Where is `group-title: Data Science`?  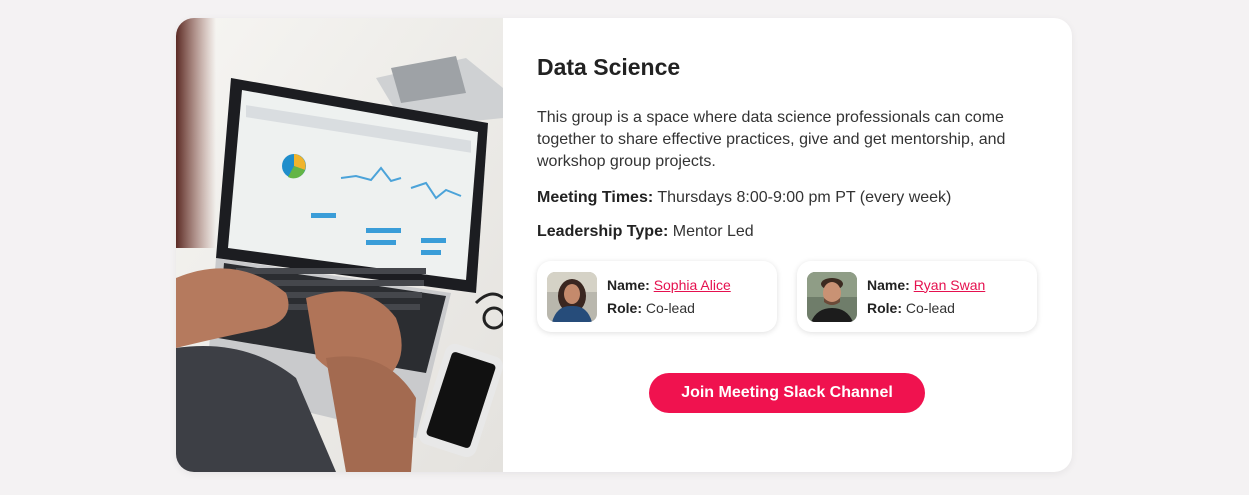 group-title: Data Science is located at coordinates (609, 67).